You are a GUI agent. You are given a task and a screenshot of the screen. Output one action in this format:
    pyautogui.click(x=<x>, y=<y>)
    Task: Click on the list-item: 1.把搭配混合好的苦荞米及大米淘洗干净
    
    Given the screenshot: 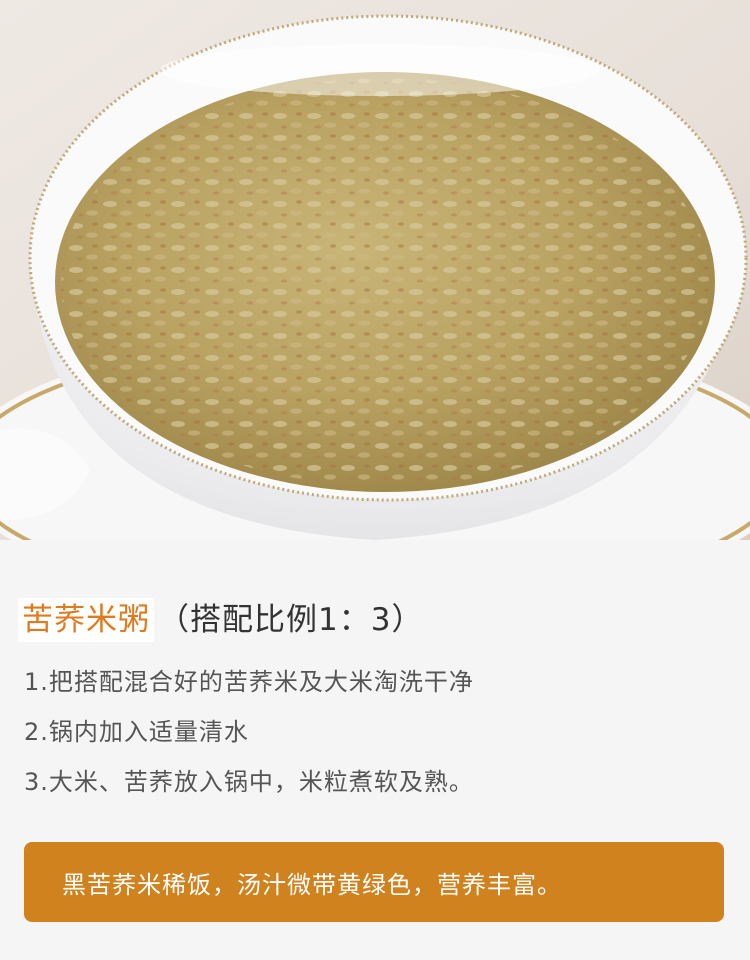 What is the action you would take?
    pyautogui.click(x=249, y=682)
    